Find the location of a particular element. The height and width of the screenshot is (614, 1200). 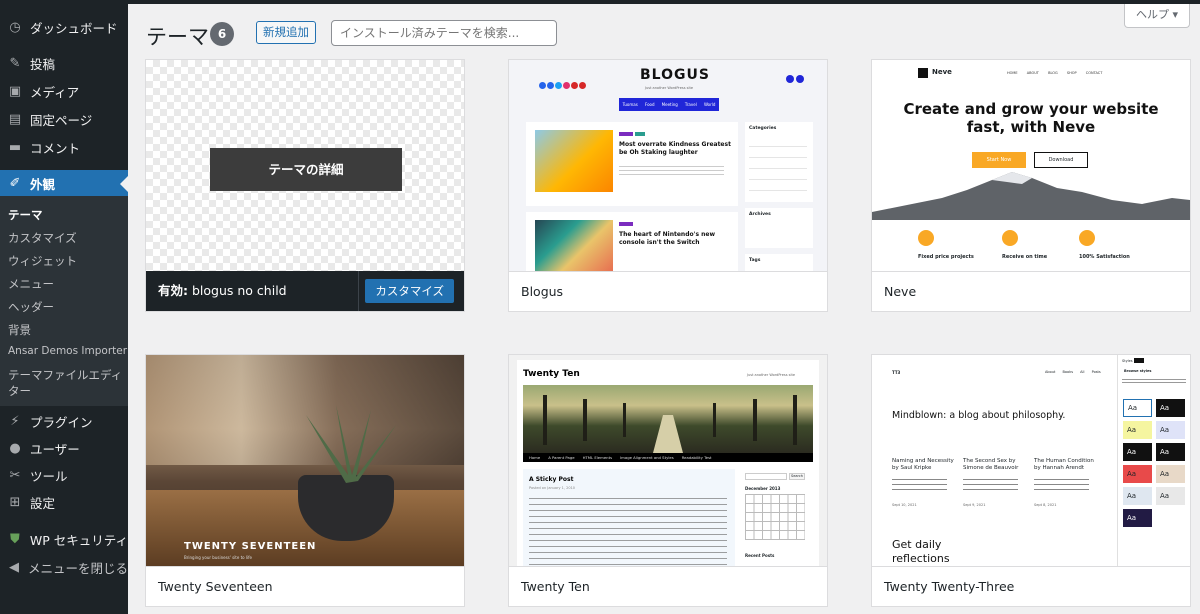

theme-name: Twenty Seventeen is located at coordinates (305, 586).